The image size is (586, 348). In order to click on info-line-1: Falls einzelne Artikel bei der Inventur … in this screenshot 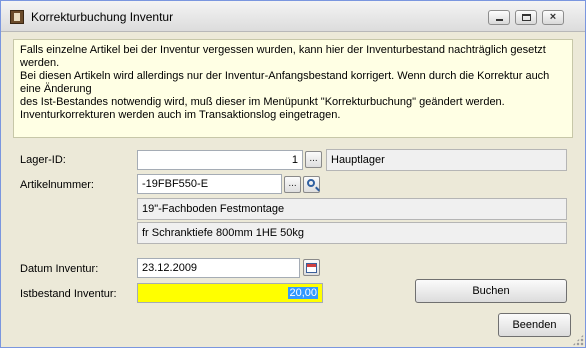, I will do `click(283, 56)`.